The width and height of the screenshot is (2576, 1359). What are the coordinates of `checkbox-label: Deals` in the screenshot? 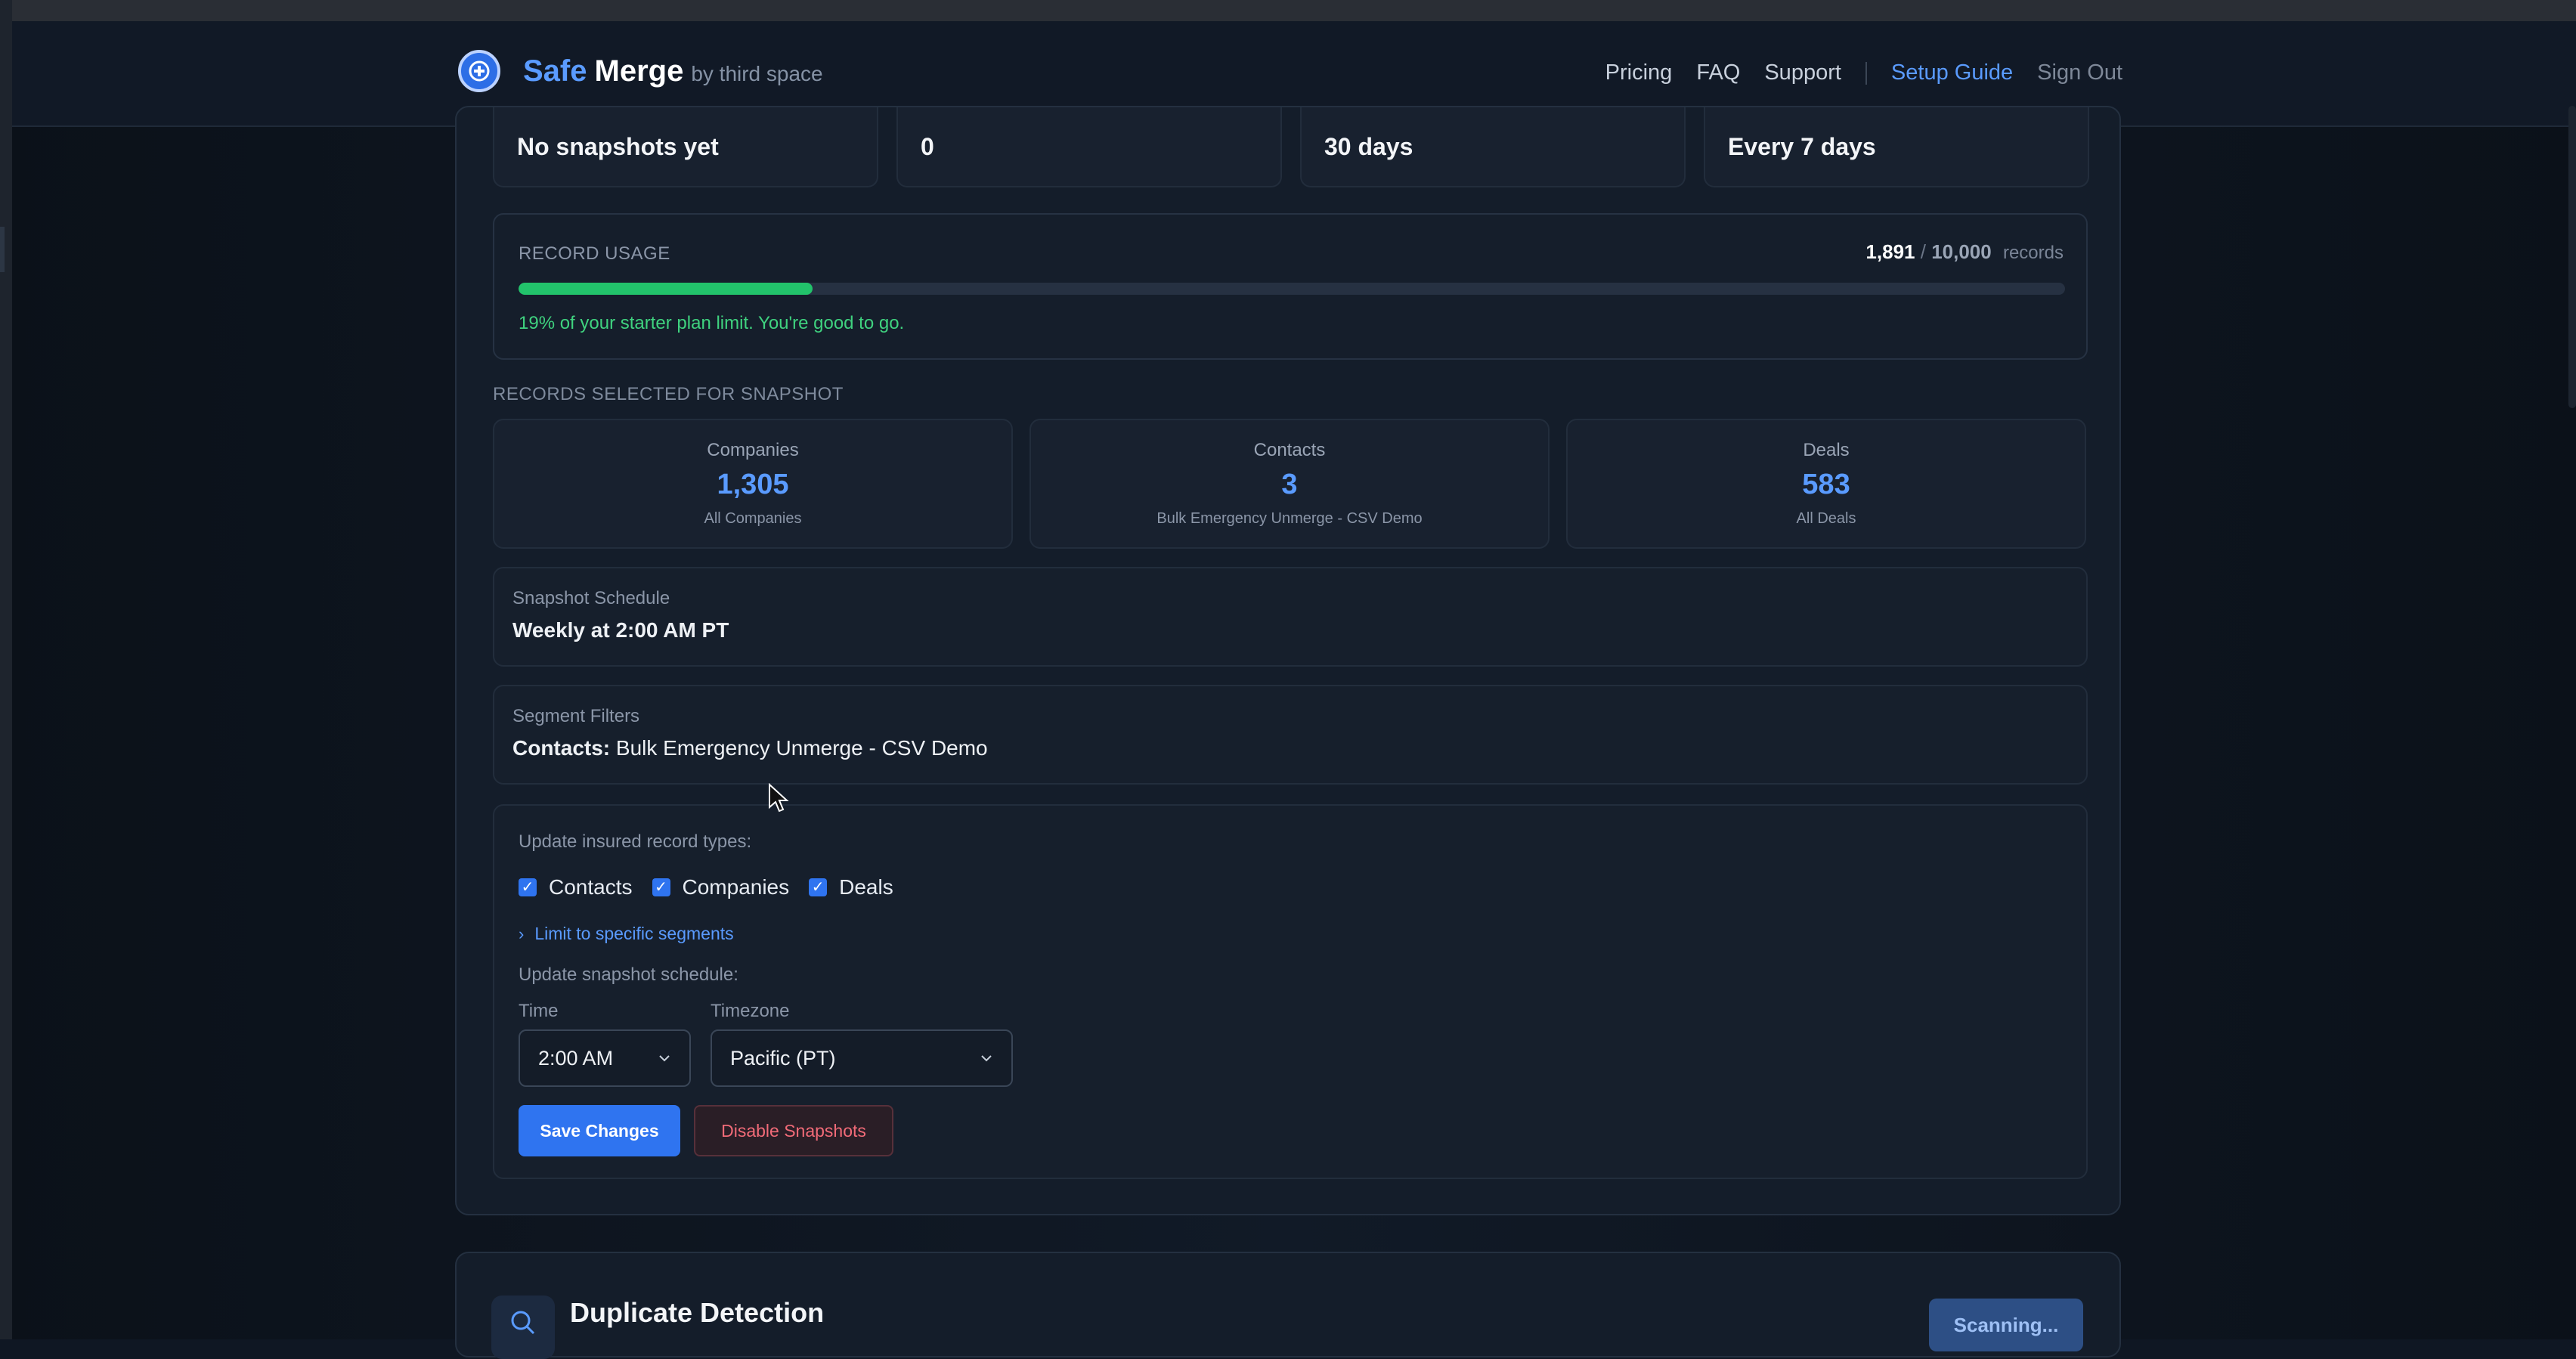 It's located at (866, 887).